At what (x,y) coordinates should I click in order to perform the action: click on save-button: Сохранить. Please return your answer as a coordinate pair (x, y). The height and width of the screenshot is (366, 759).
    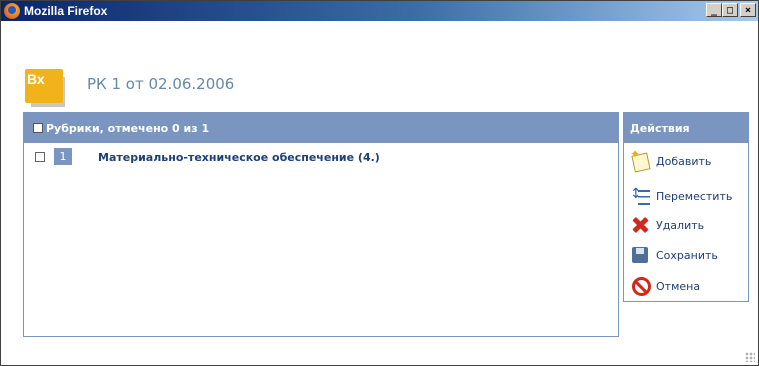
    Looking at the image, I should click on (674, 255).